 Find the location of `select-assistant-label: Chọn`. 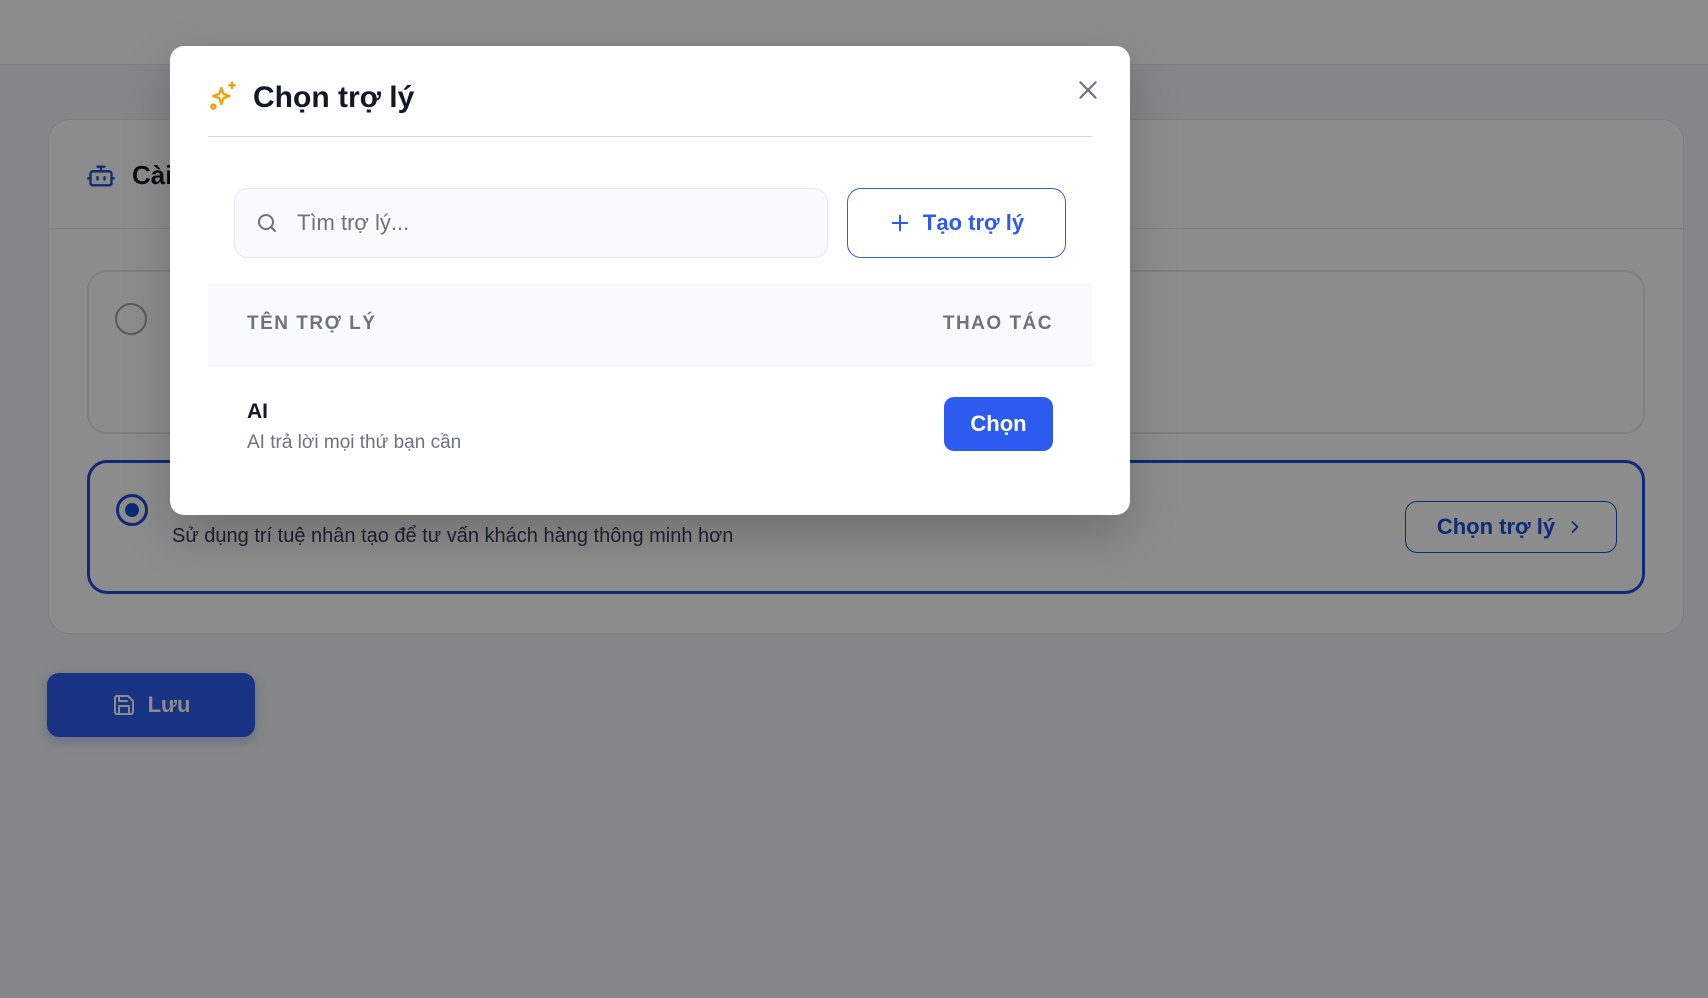

select-assistant-label: Chọn is located at coordinates (998, 423).